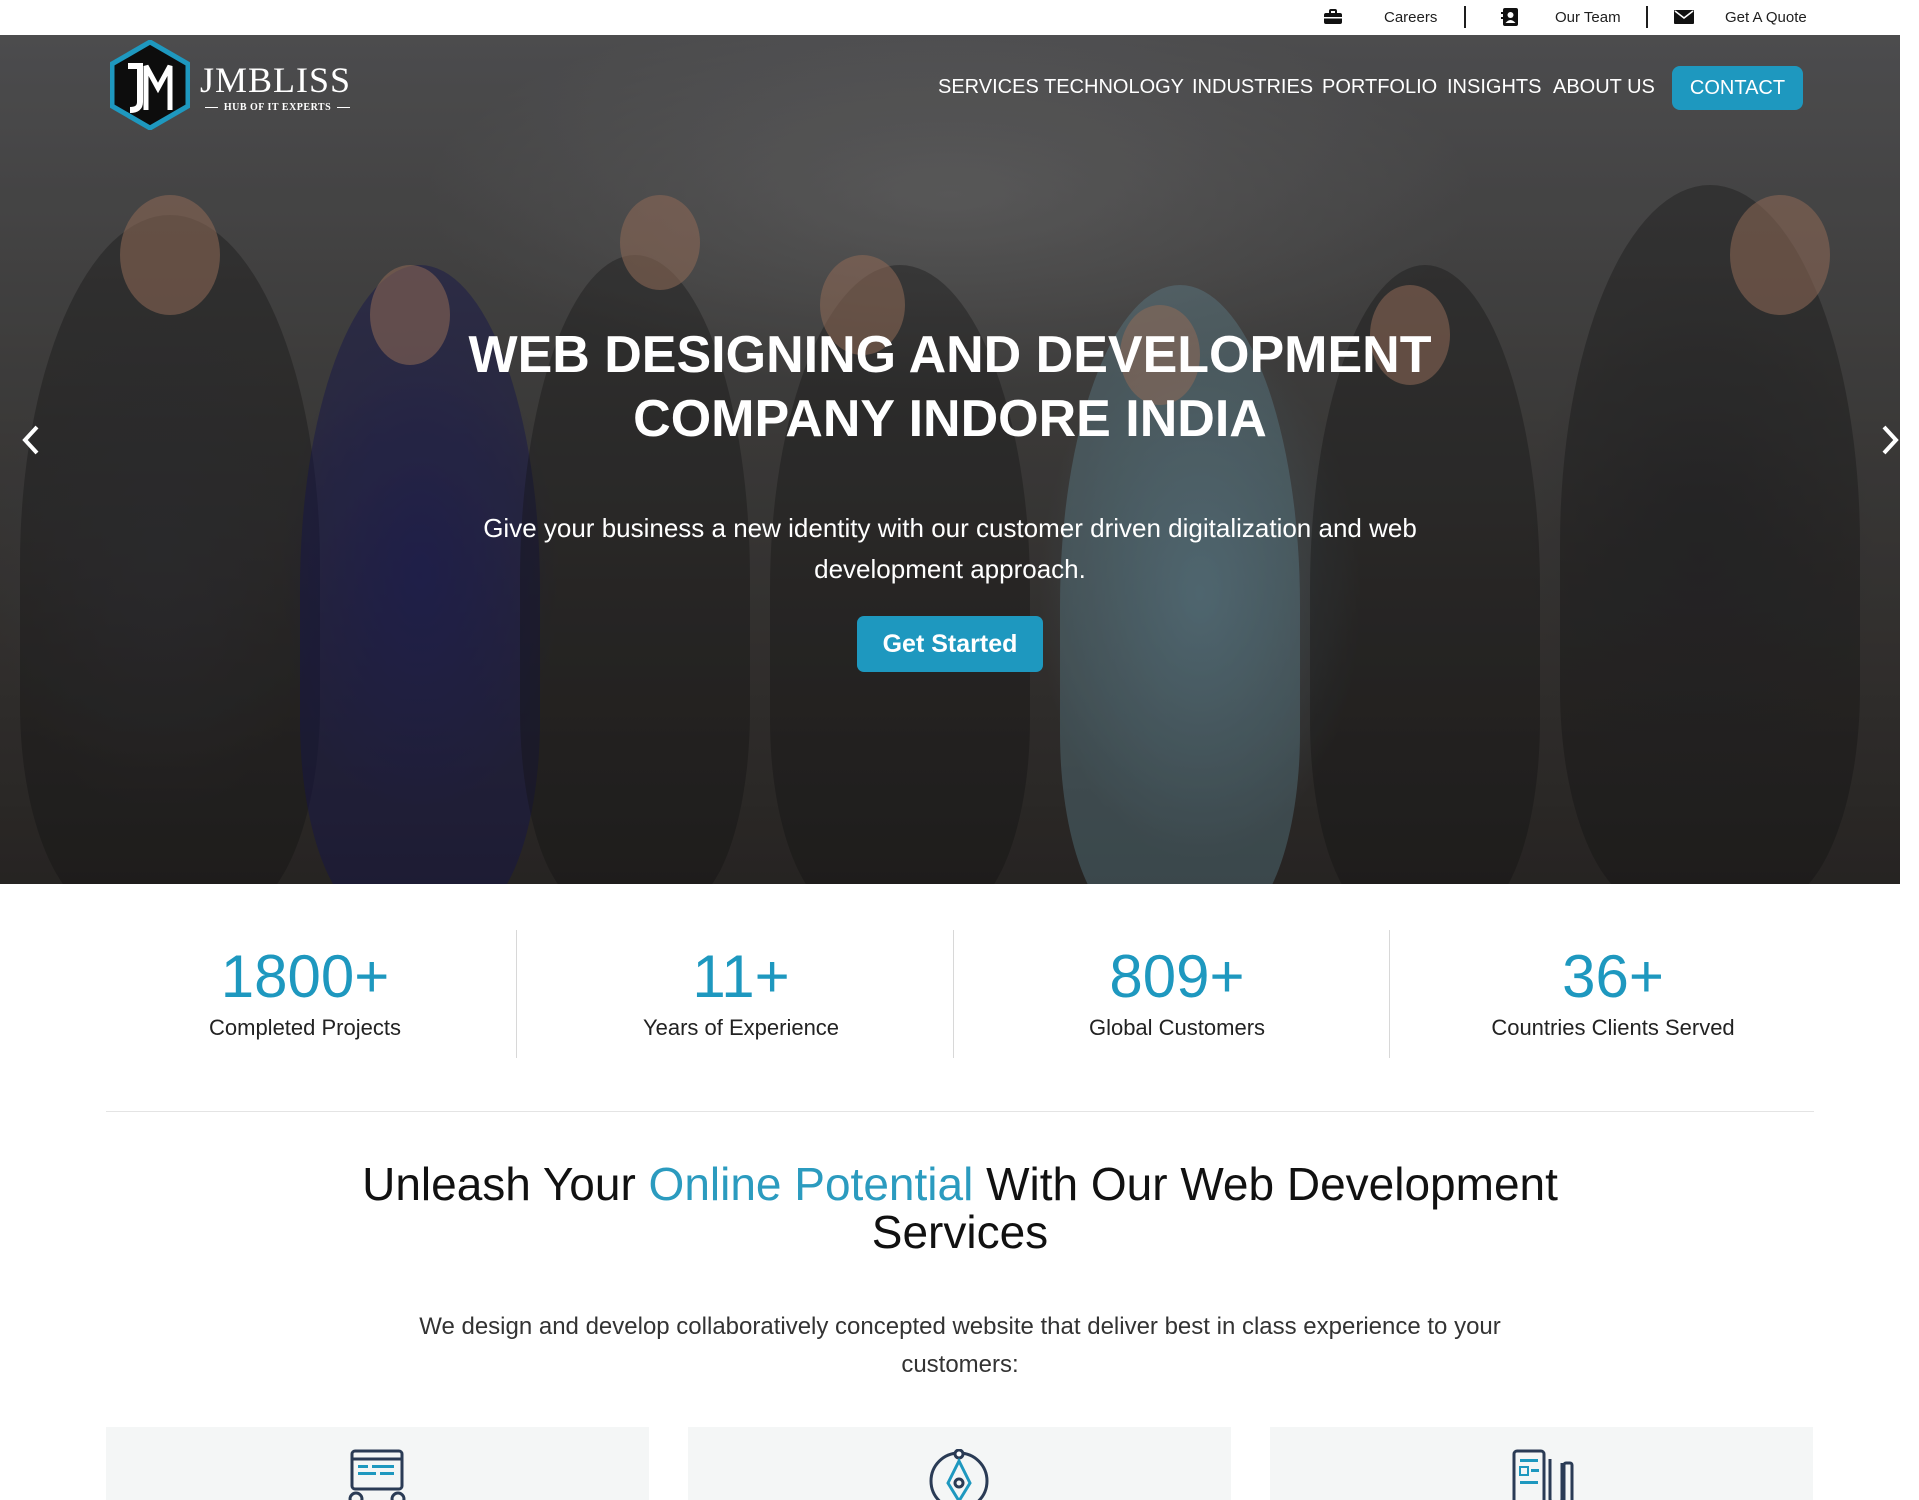 The image size is (1919, 1500). I want to click on nav-services: SERVICES, so click(988, 87).